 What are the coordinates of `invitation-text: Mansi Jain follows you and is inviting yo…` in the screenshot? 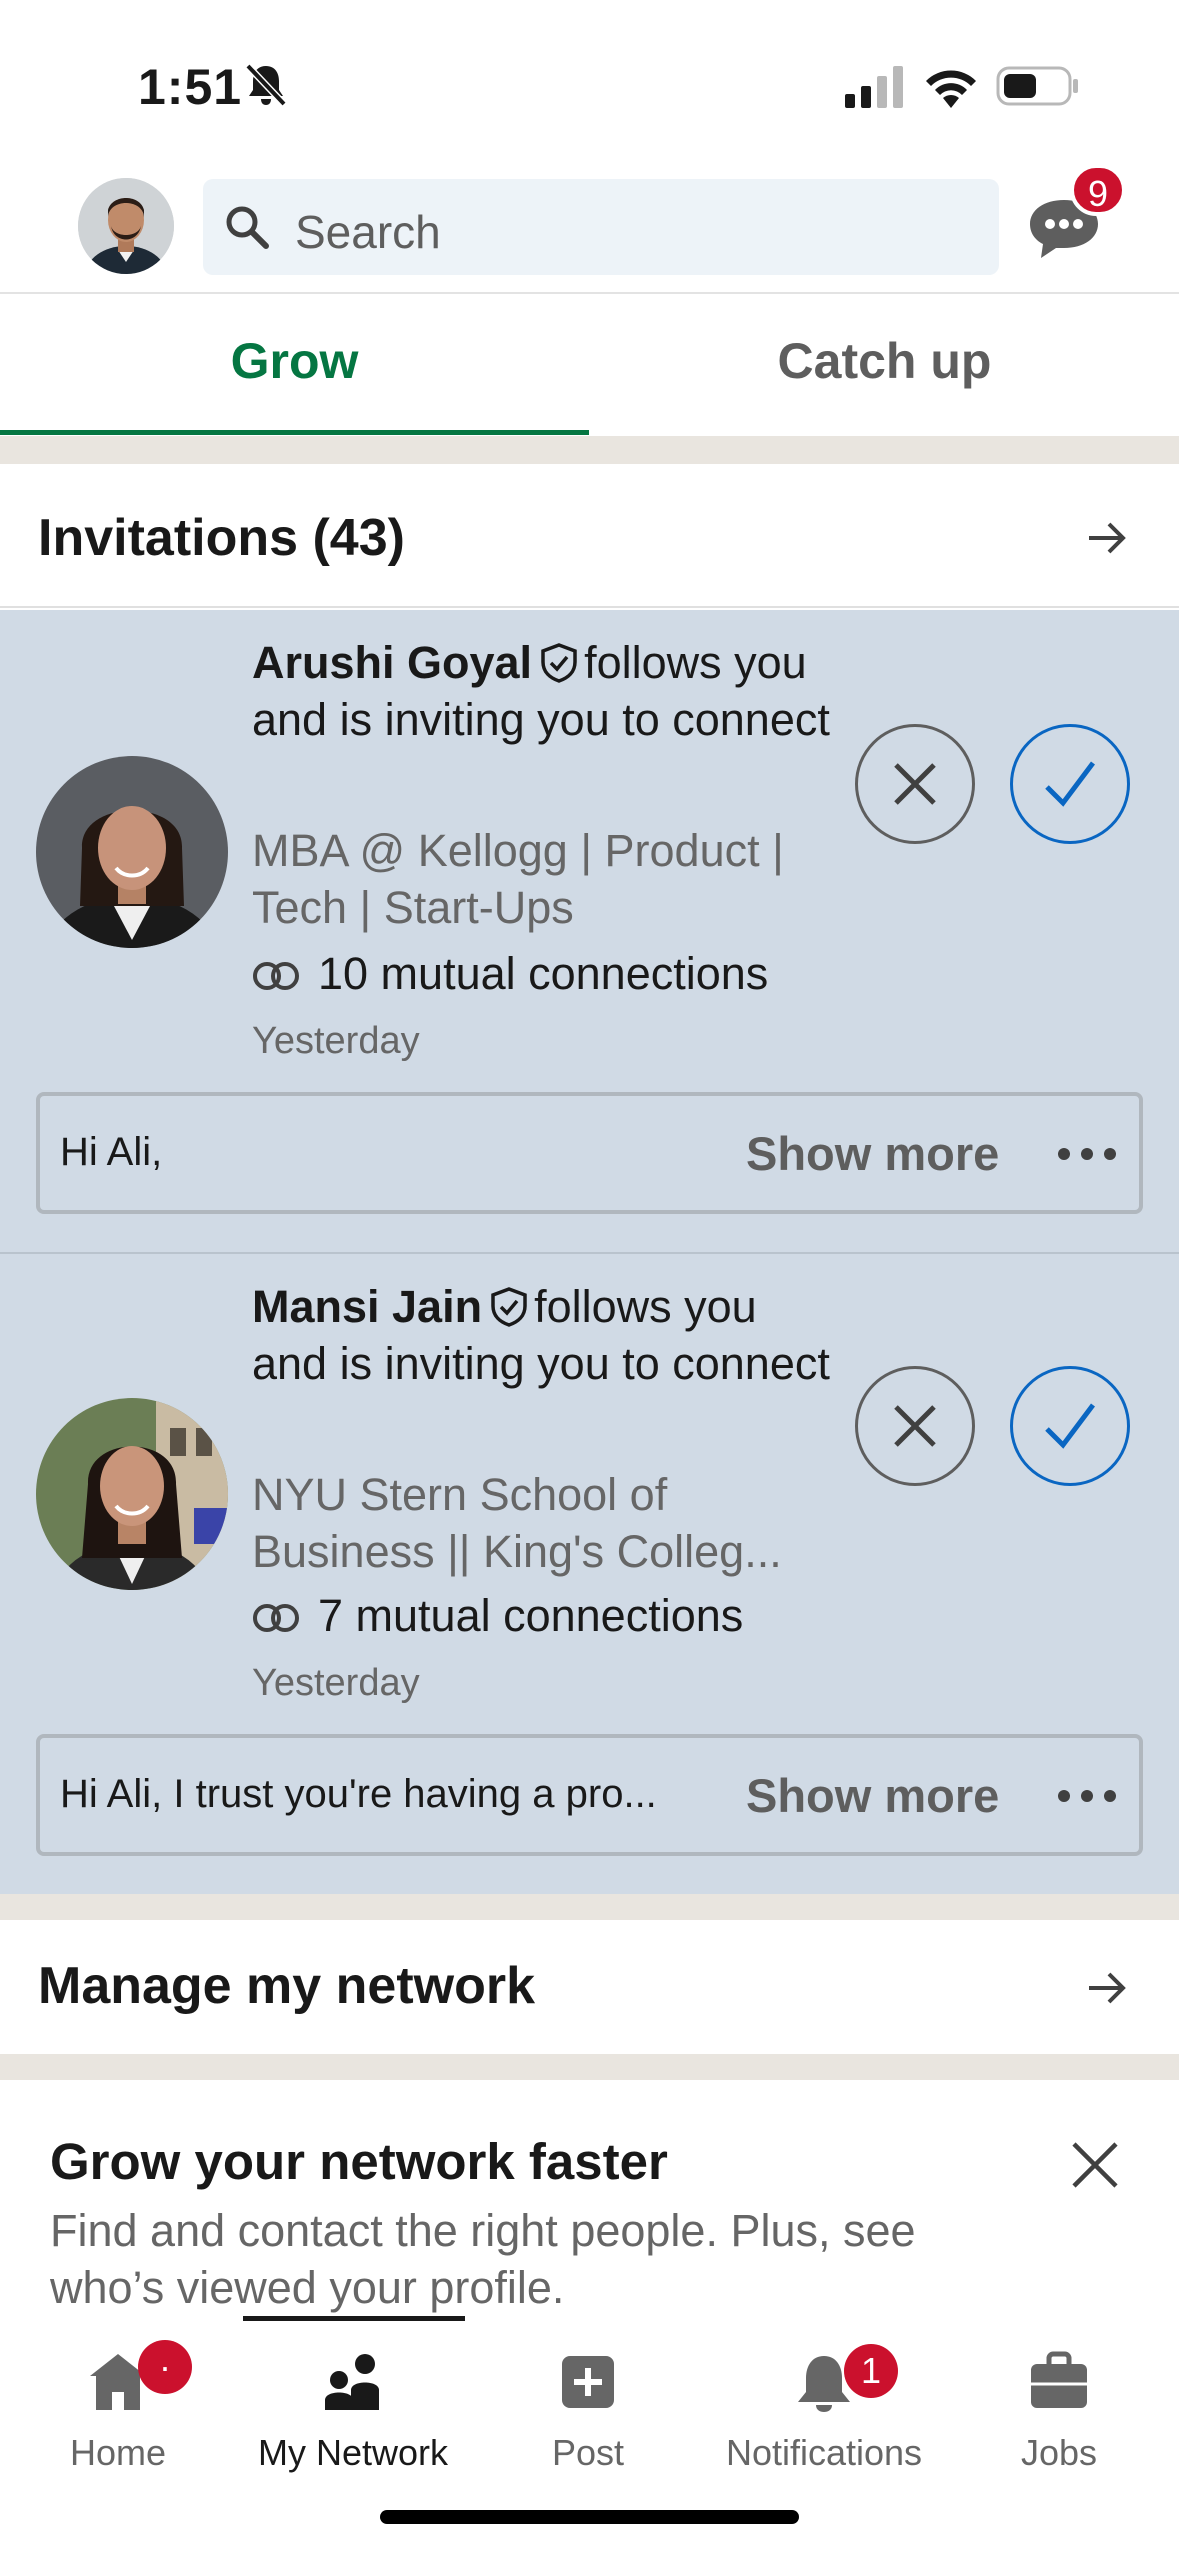 It's located at (542, 1335).